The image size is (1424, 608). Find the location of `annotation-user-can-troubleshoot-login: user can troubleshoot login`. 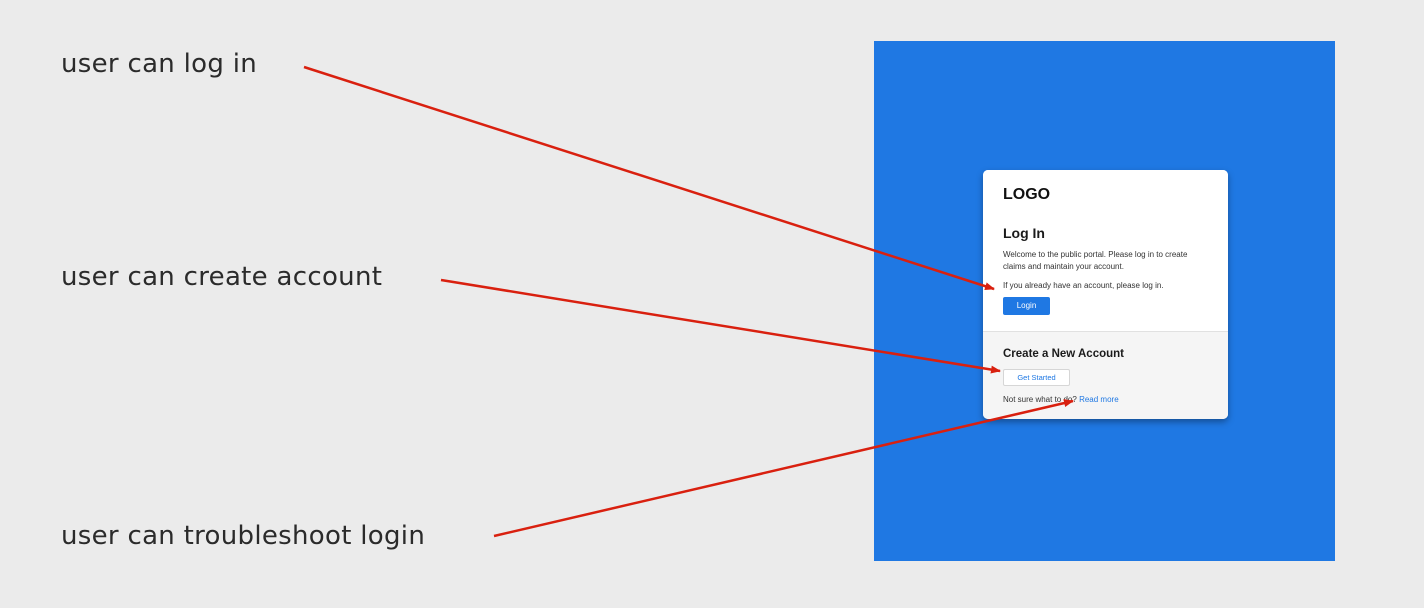

annotation-user-can-troubleshoot-login: user can troubleshoot login is located at coordinates (243, 536).